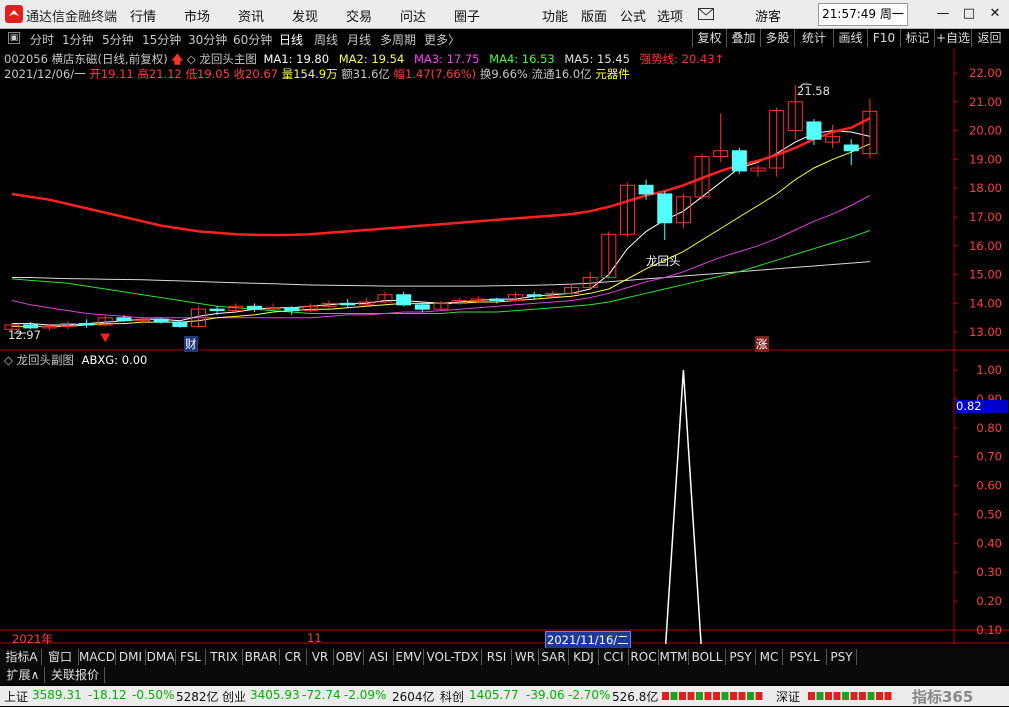 The width and height of the screenshot is (1009, 707). I want to click on app-logo-icon, so click(14, 14).